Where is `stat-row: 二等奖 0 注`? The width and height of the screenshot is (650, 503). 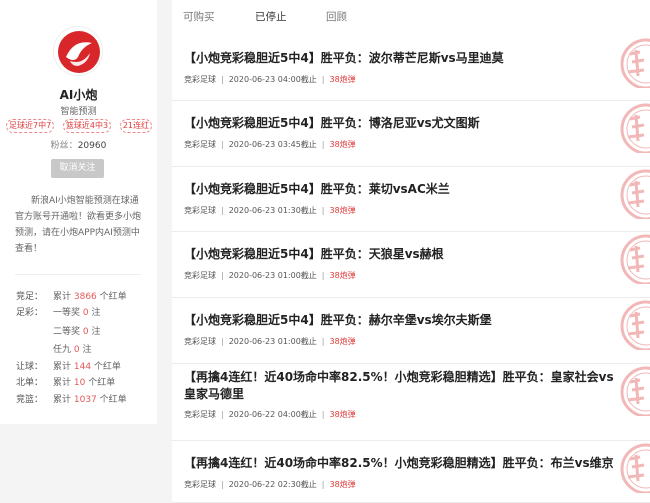
stat-row: 二等奖 0 注 is located at coordinates (77, 332).